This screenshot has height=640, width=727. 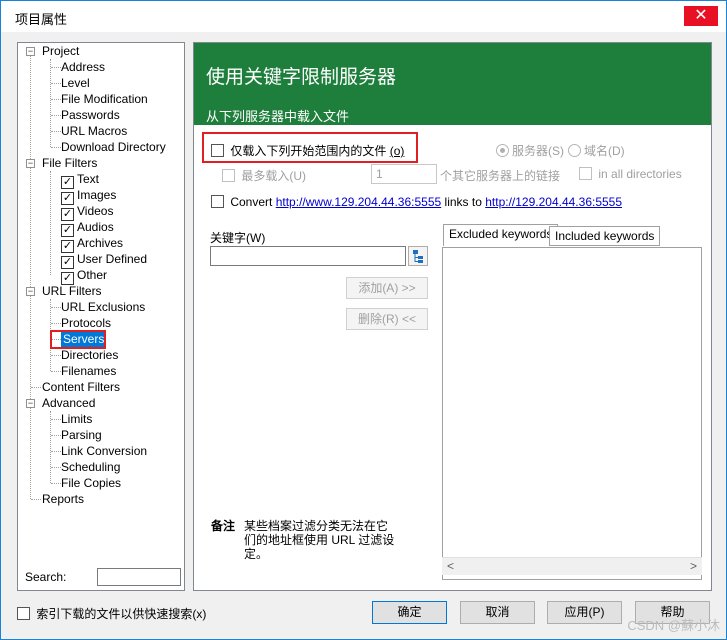 I want to click on tree-item-videos: ✓ Videos, so click(x=87, y=212).